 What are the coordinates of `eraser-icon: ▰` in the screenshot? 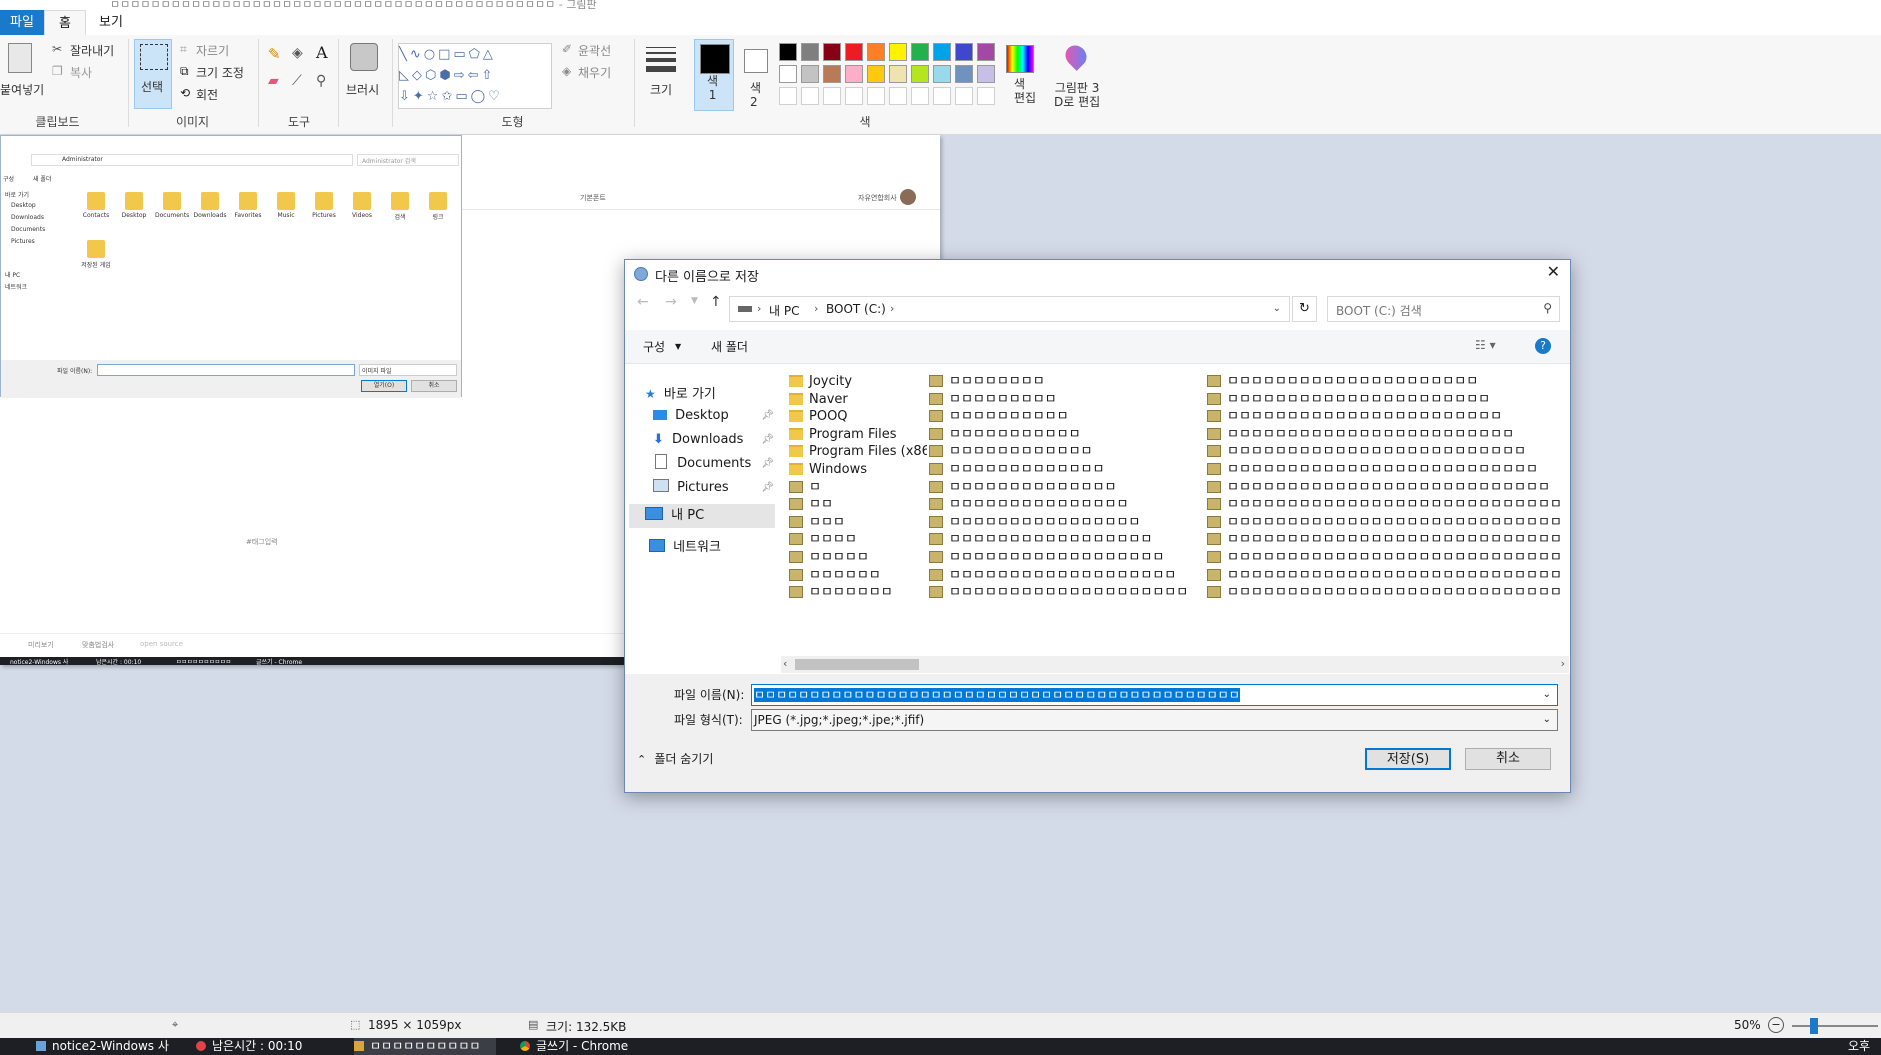 It's located at (273, 81).